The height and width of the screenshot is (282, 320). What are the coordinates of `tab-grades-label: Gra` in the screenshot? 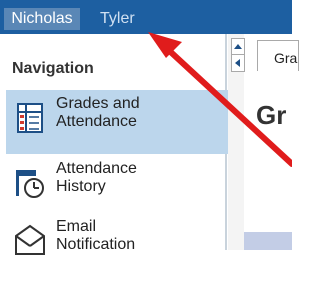 It's located at (286, 58).